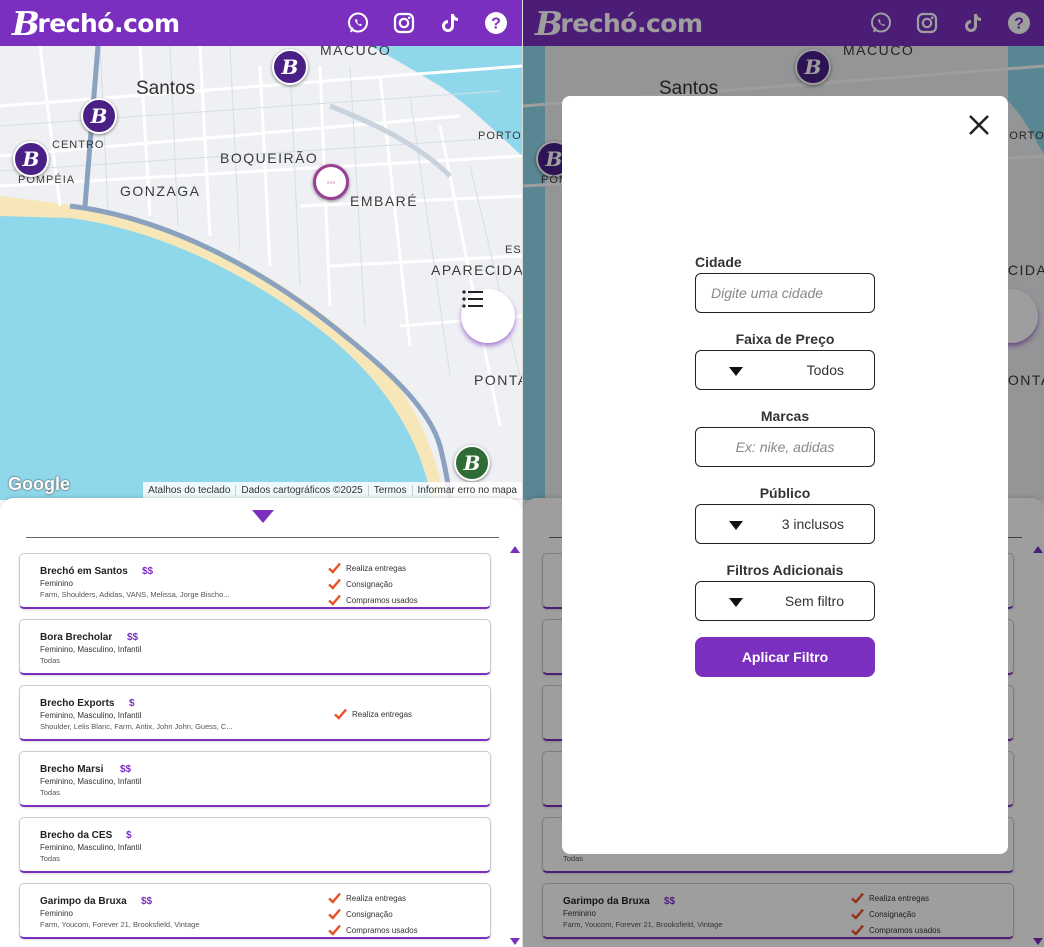 Image resolution: width=1044 pixels, height=947 pixels. I want to click on extra-filters-label: Filtros Adicionais, so click(785, 570).